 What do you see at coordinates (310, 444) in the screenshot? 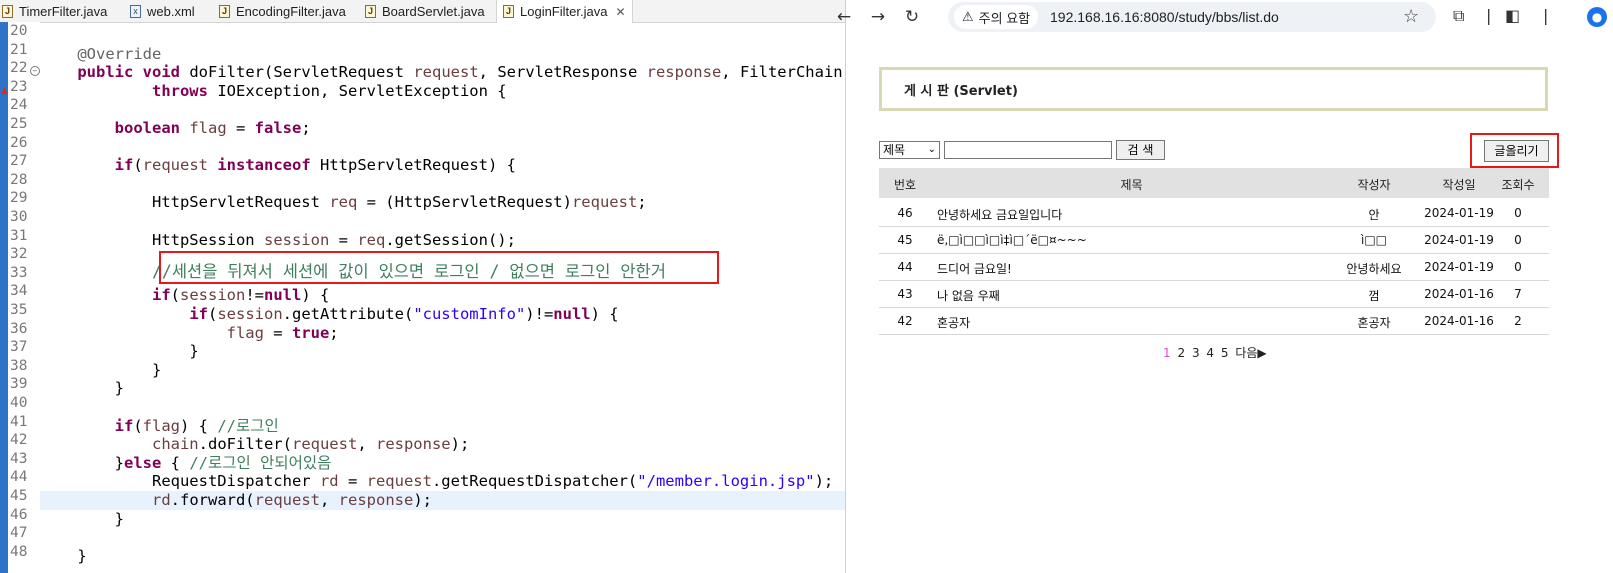
I see `code-line-42: chain.doFilter(request, response);` at bounding box center [310, 444].